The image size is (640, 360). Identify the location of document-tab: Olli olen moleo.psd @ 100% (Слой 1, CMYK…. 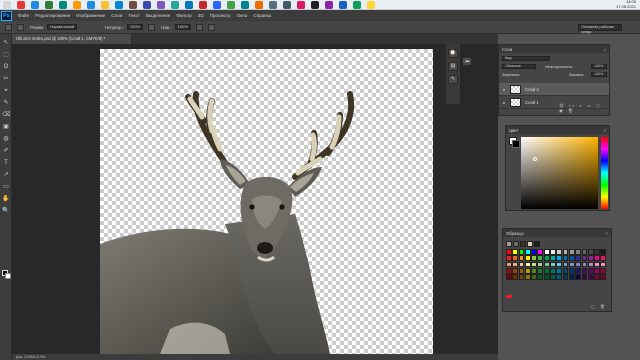
(72, 39).